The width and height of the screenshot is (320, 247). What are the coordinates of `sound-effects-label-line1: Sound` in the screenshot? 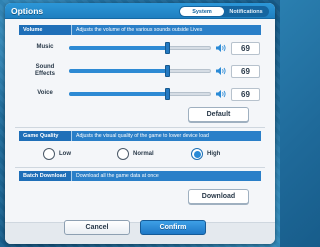 It's located at (45, 67).